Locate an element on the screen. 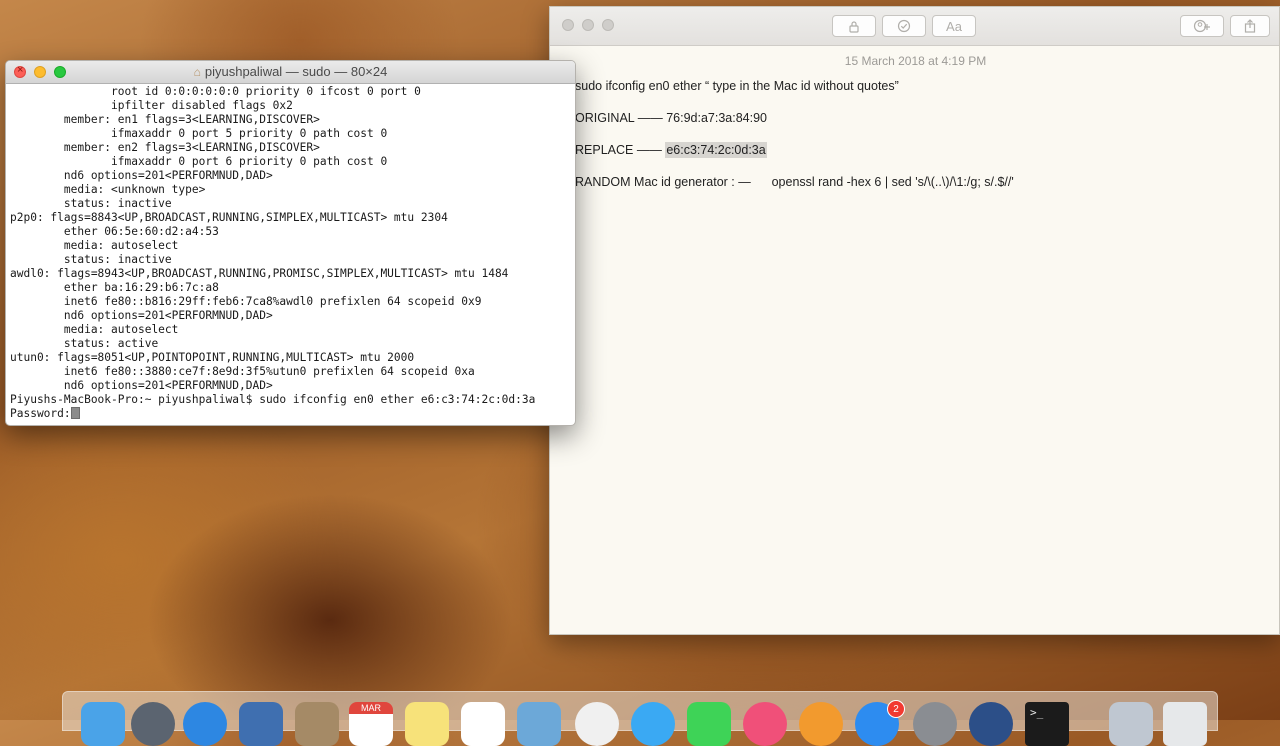 This screenshot has height=746, width=1280. terminal-line: media: <unknown type> is located at coordinates (108, 189).